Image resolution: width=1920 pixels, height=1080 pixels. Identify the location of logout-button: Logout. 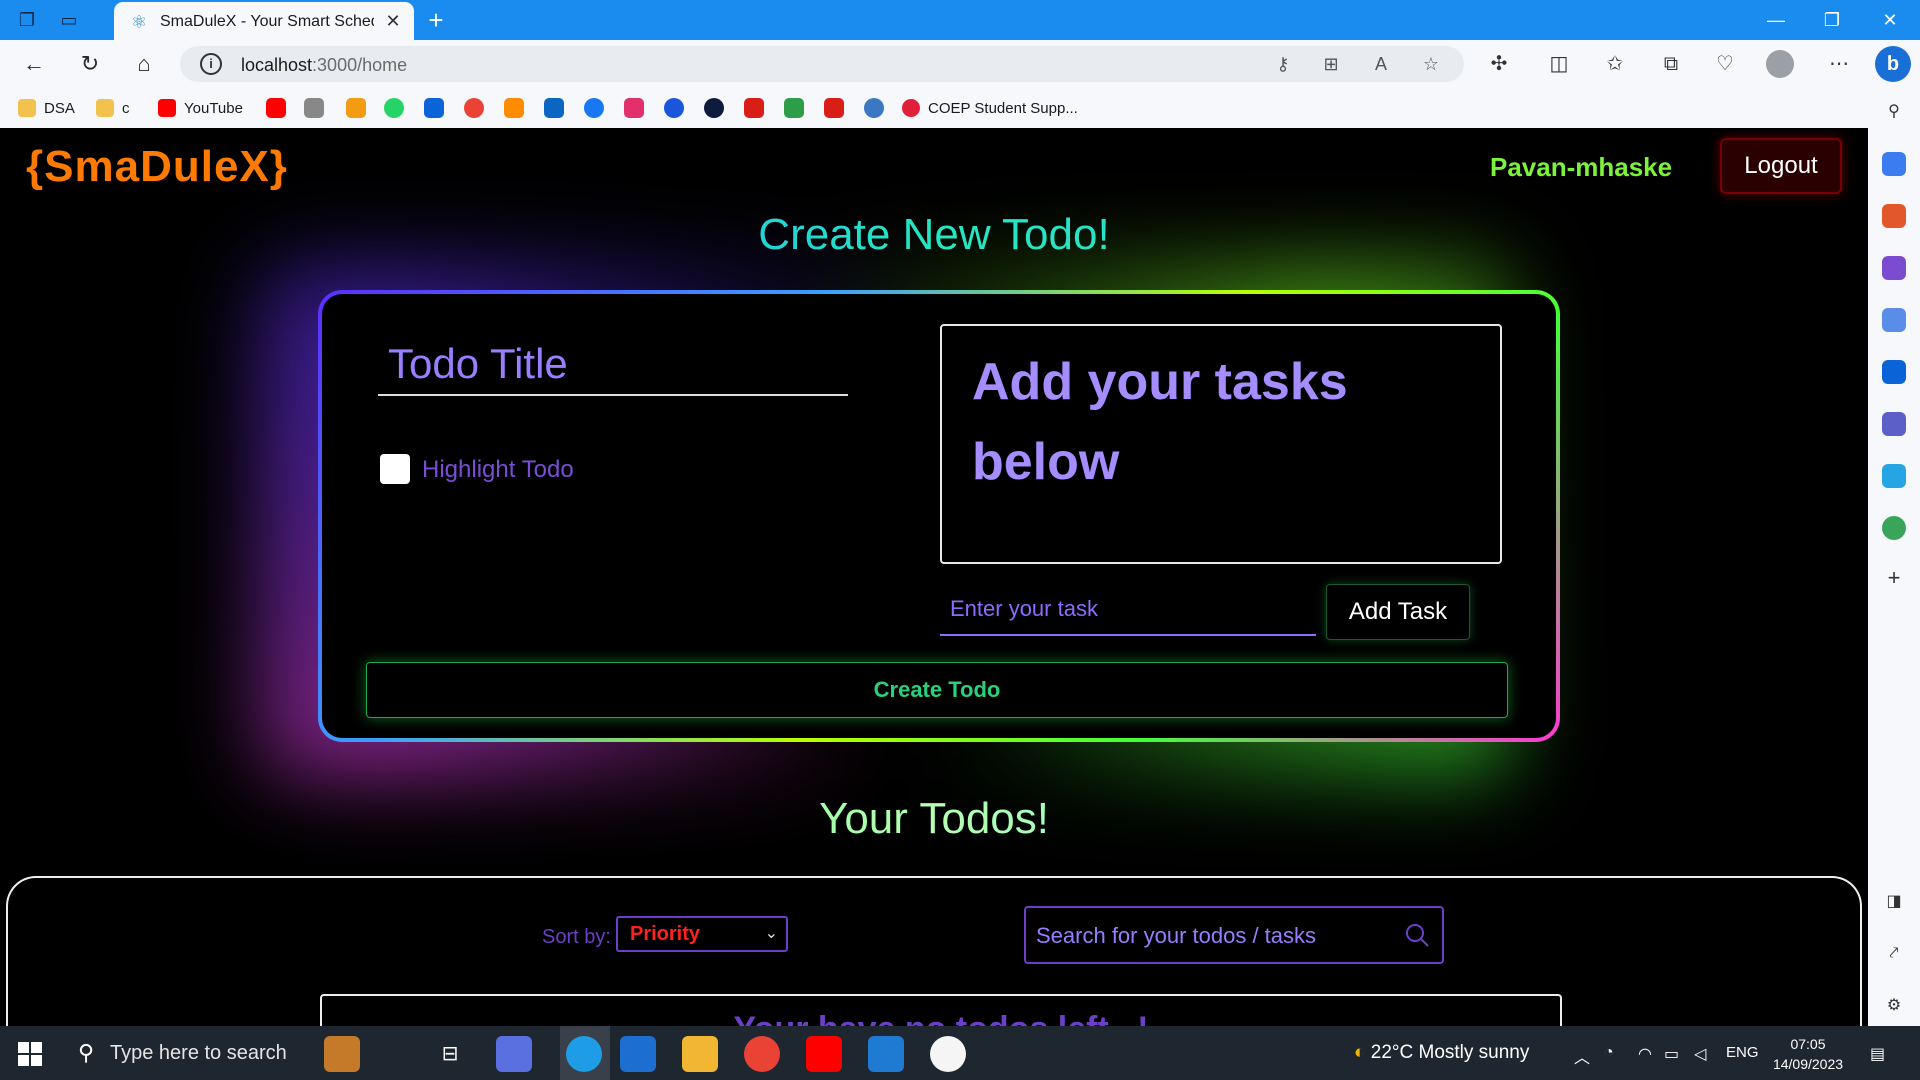
(1781, 166).